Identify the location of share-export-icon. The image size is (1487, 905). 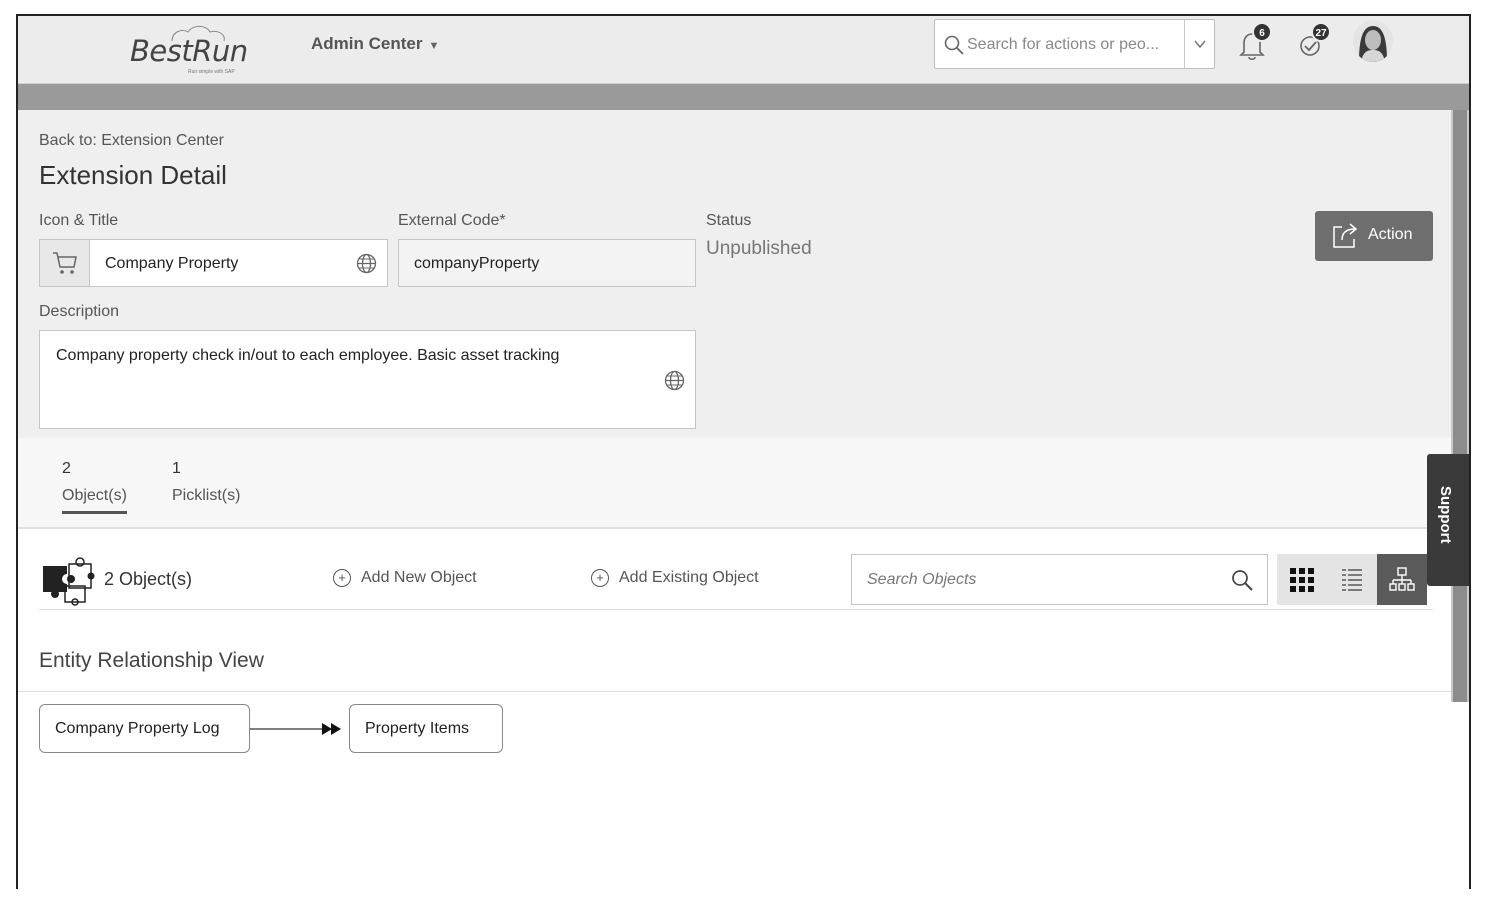
(1345, 235).